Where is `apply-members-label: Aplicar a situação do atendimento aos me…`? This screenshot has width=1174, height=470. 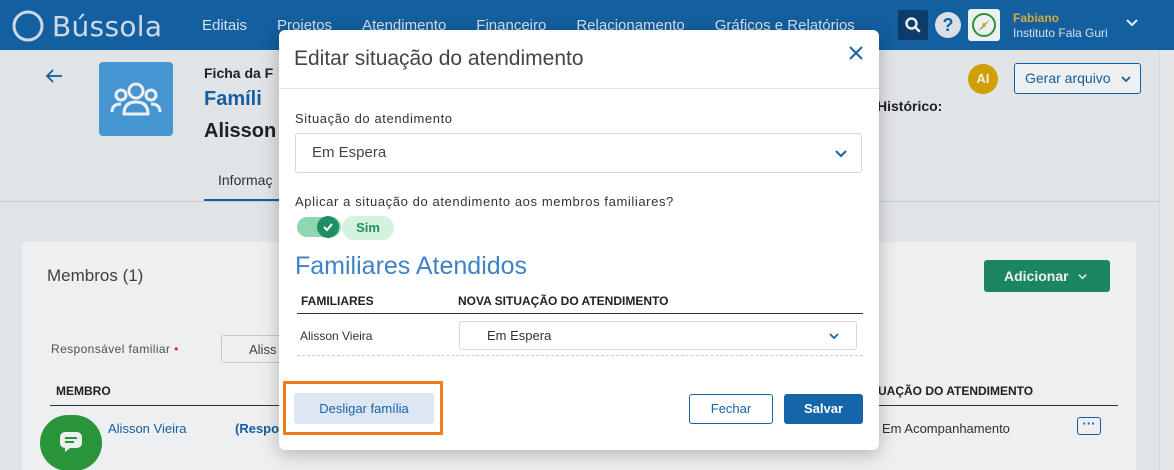
apply-members-label: Aplicar a situação do atendimento aos me… is located at coordinates (484, 201).